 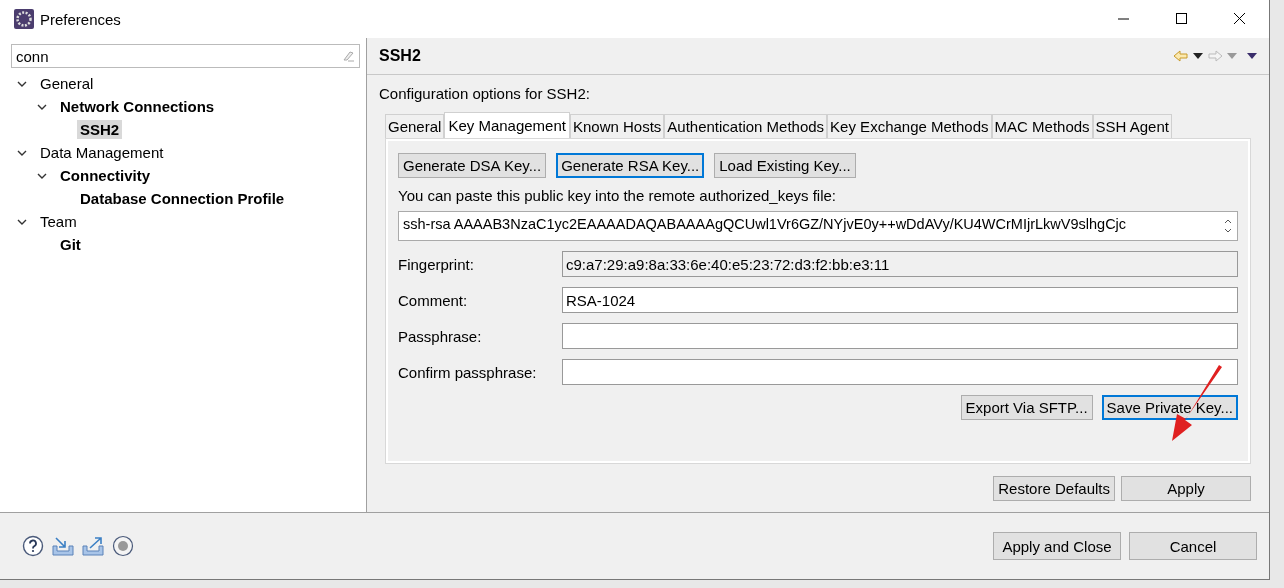 What do you see at coordinates (1193, 546) in the screenshot?
I see `cancel-button: Cancel` at bounding box center [1193, 546].